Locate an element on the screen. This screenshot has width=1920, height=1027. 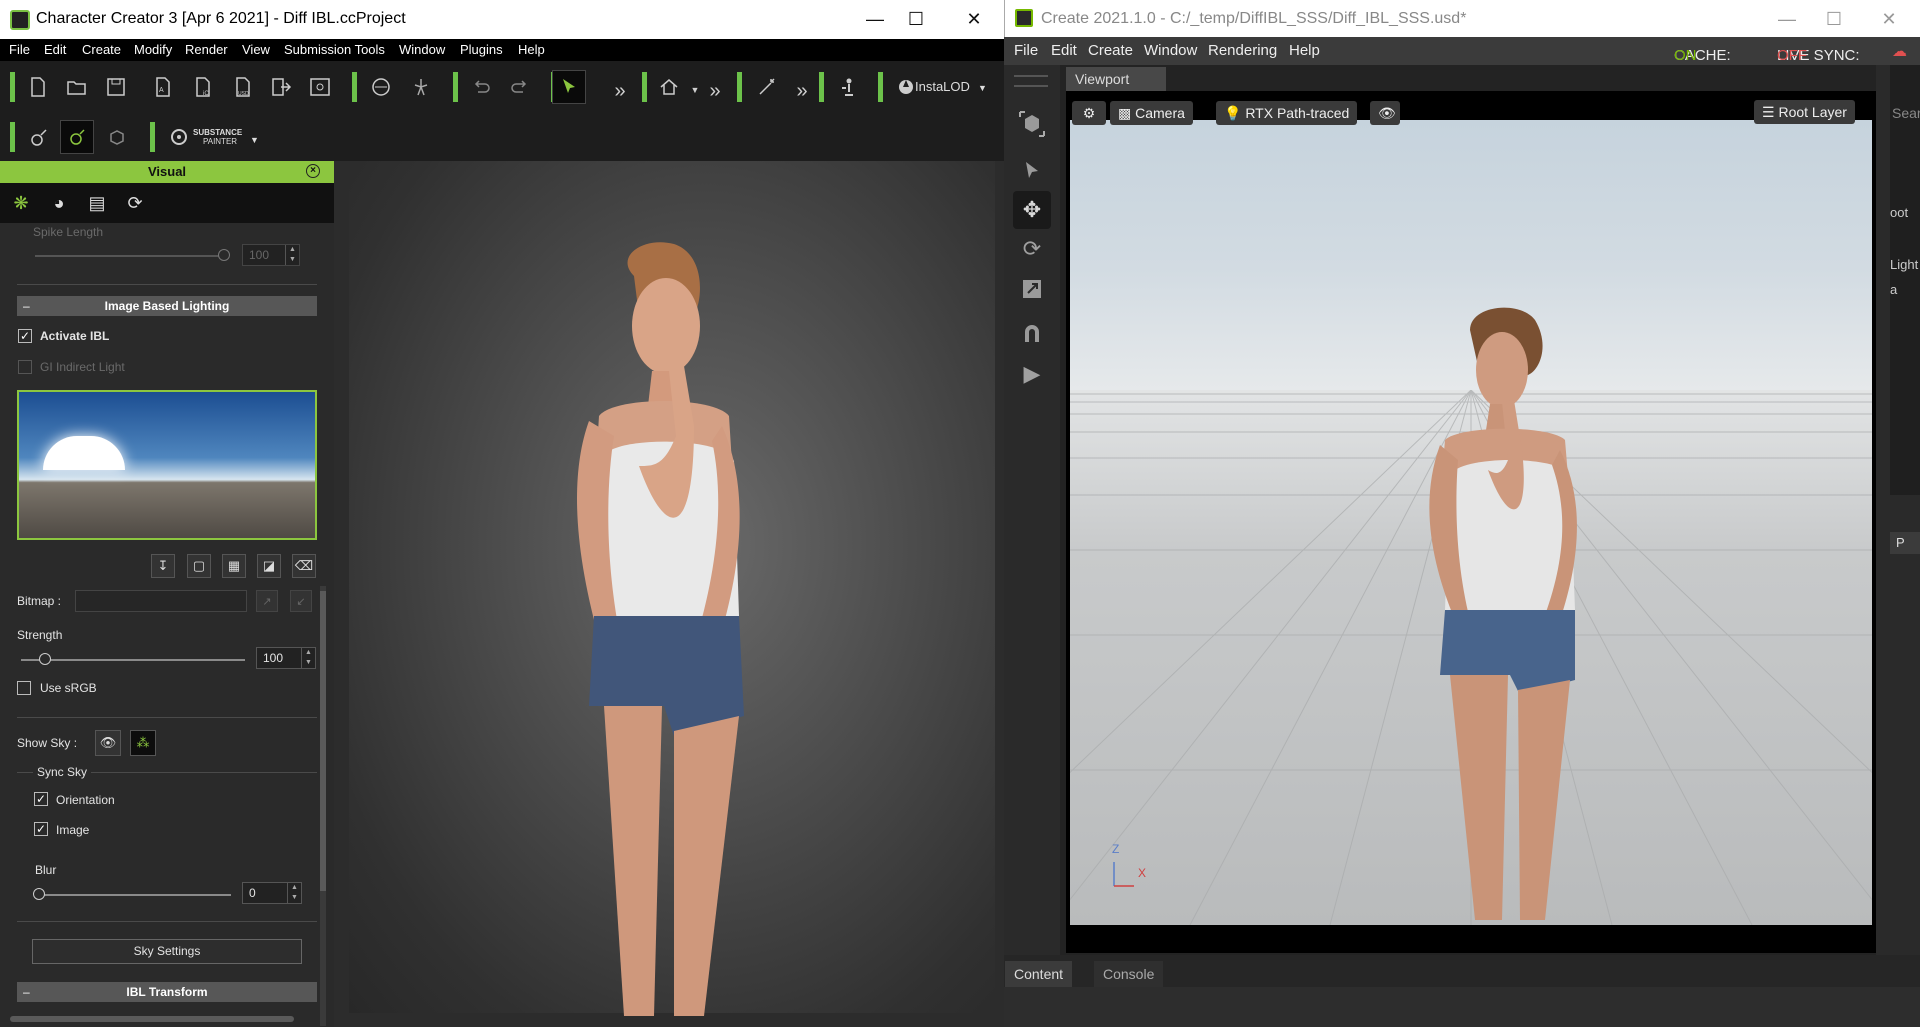
renderer-button: 💡 RTX Path-traced is located at coordinates (1287, 113).